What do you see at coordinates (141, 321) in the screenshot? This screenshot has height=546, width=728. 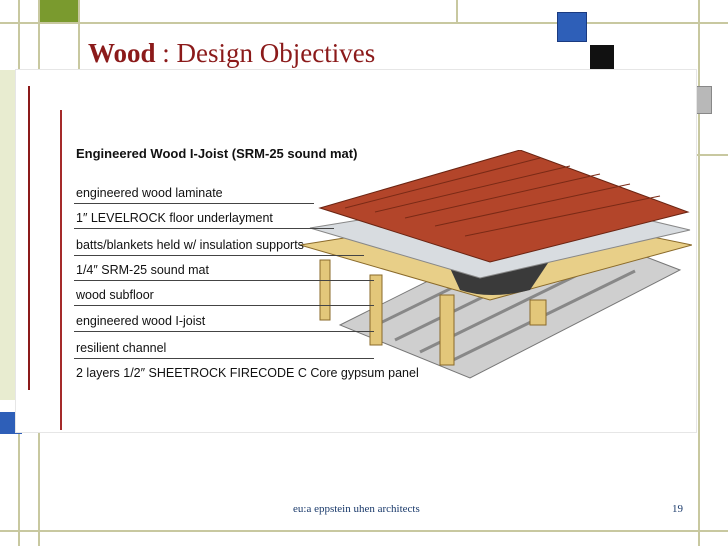 I see `layer-label: engineered wood I-joist` at bounding box center [141, 321].